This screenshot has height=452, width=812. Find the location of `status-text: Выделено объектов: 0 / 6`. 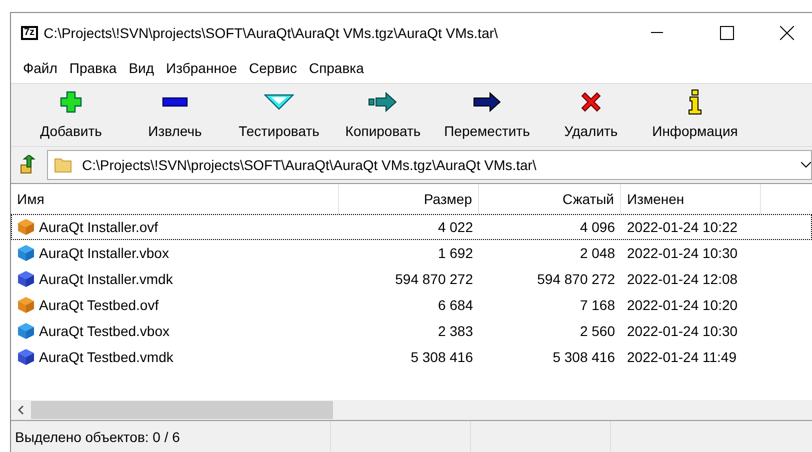

status-text: Выделено объектов: 0 / 6 is located at coordinates (171, 436).